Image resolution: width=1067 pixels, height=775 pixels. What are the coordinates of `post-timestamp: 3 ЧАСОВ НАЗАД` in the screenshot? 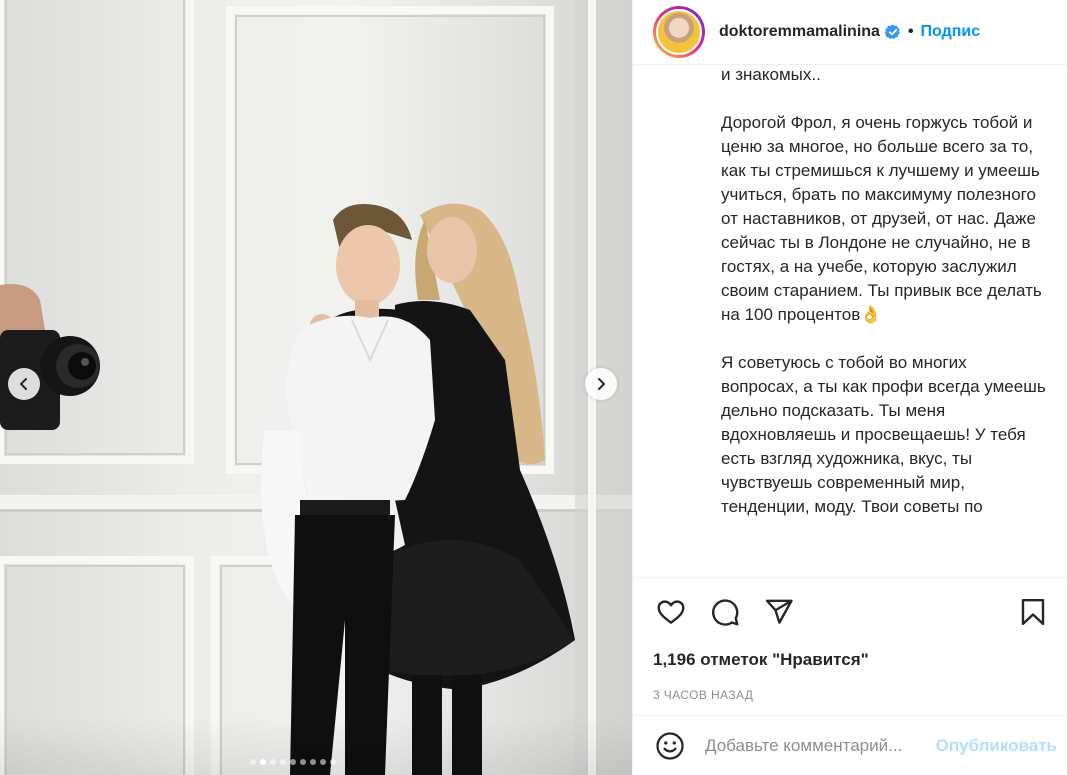 It's located at (850, 695).